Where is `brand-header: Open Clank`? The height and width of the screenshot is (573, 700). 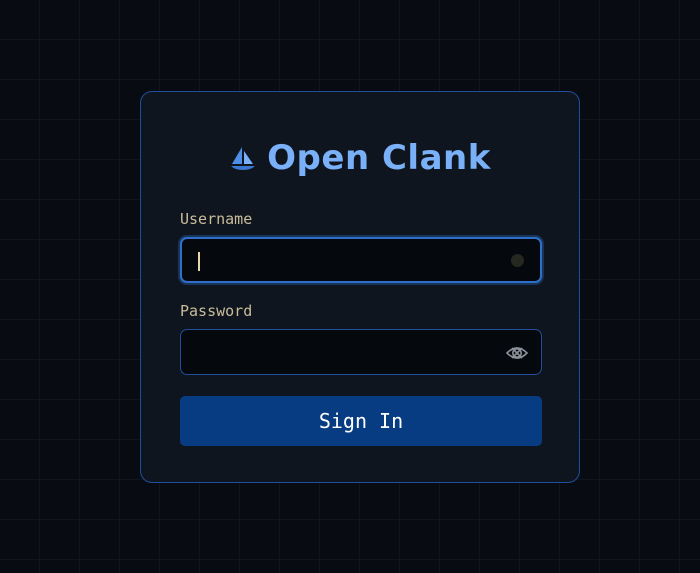
brand-header: Open Clank is located at coordinates (360, 158).